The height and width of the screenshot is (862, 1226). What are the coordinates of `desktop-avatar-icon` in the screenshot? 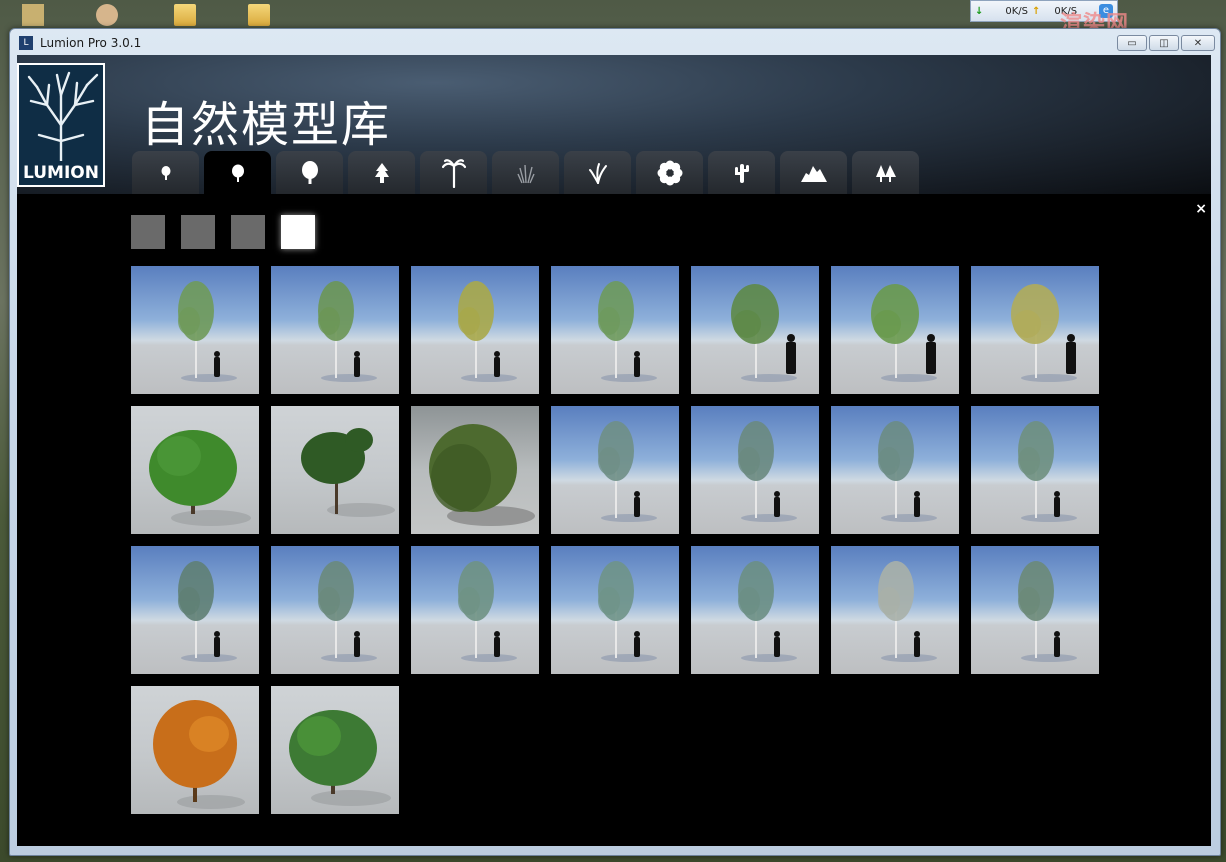 It's located at (107, 15).